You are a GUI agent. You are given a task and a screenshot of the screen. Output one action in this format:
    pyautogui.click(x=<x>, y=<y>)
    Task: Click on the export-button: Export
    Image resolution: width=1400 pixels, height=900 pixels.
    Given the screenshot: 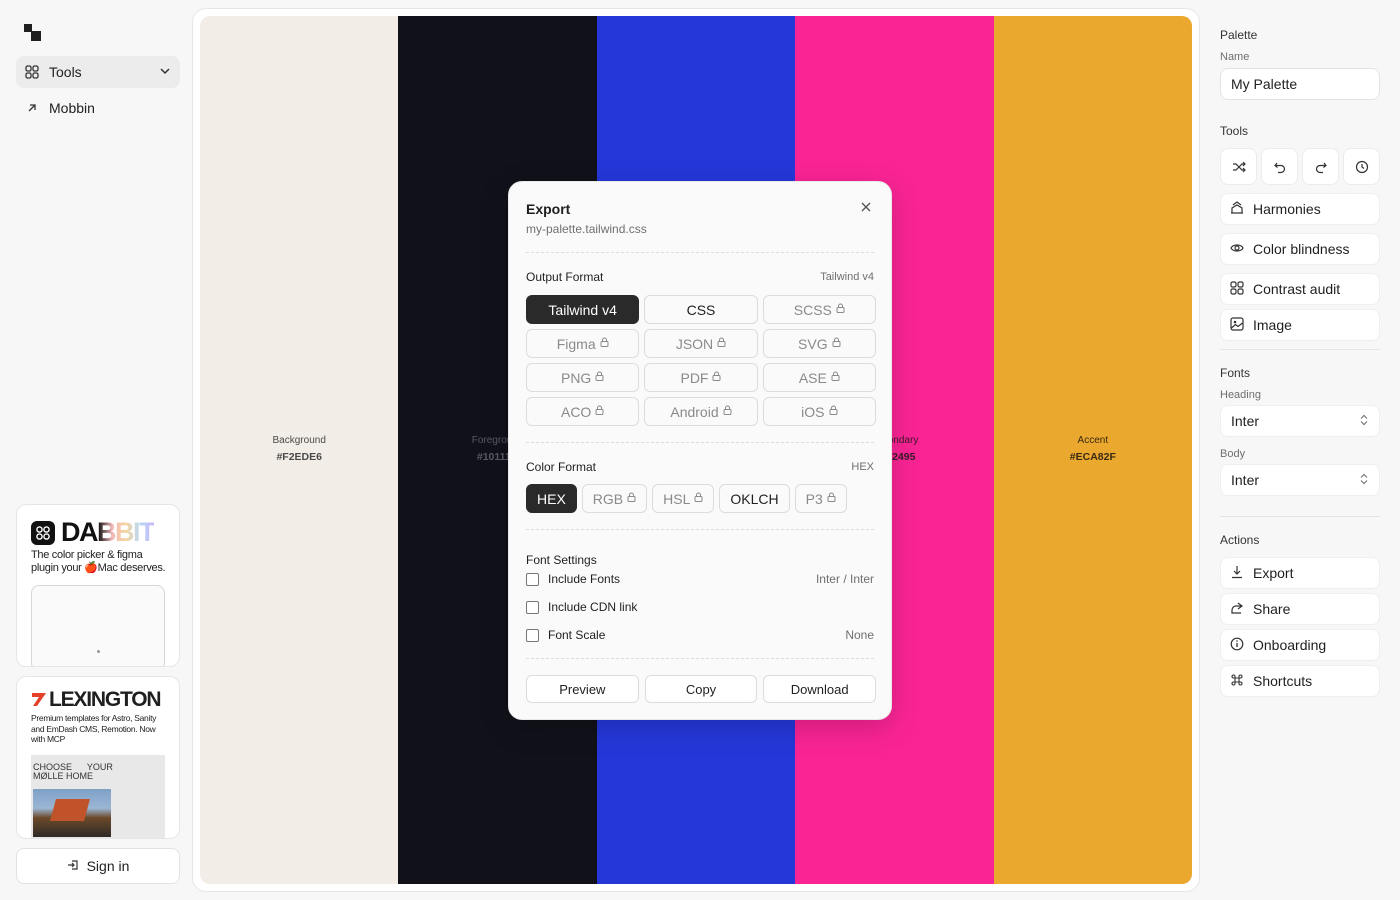 What is the action you would take?
    pyautogui.click(x=1300, y=573)
    